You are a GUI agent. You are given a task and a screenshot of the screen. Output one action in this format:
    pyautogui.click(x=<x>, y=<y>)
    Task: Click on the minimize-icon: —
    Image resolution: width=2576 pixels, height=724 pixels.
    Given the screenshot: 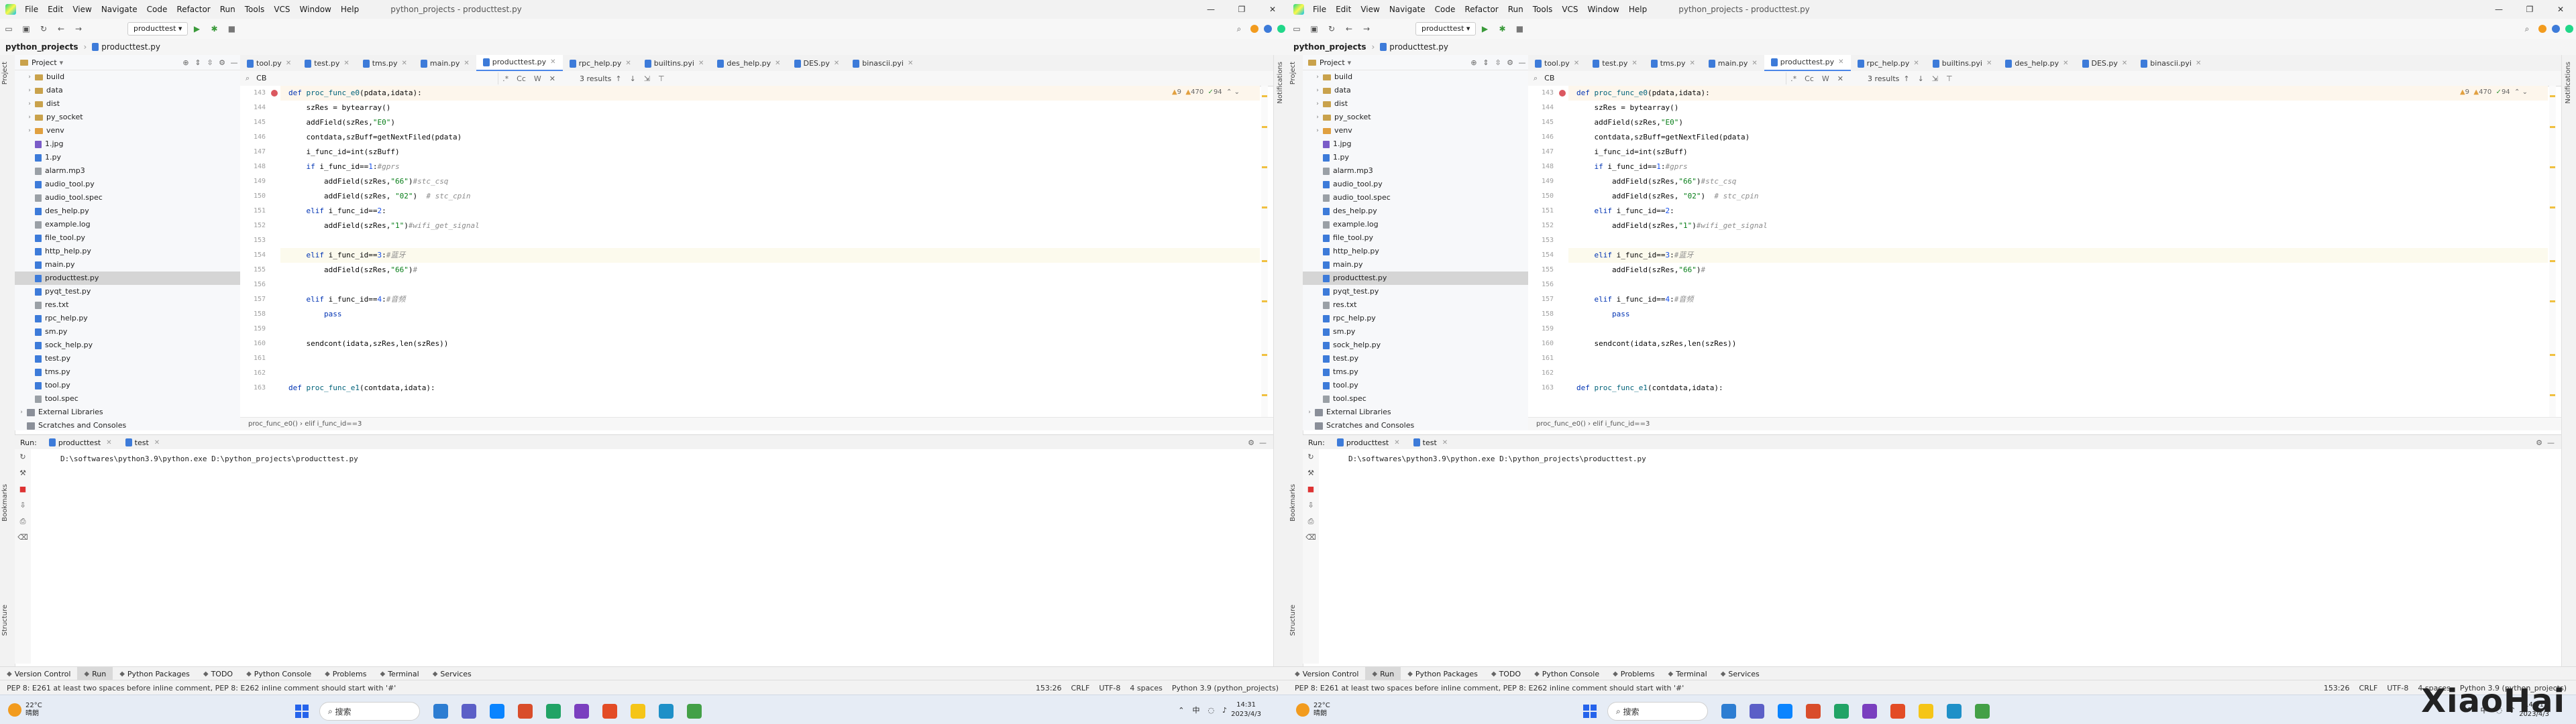 What is the action you would take?
    pyautogui.click(x=2498, y=9)
    